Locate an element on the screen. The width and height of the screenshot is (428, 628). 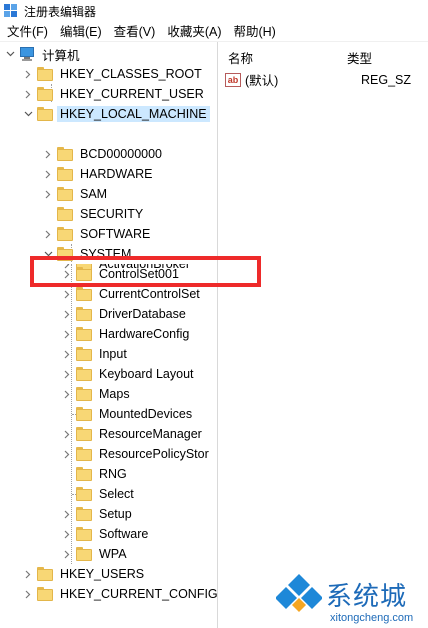
menu-bar: 文件(F) 编辑(E) 查看(V) 收藏夹(A) 帮助(H) is located at coordinates (214, 32).